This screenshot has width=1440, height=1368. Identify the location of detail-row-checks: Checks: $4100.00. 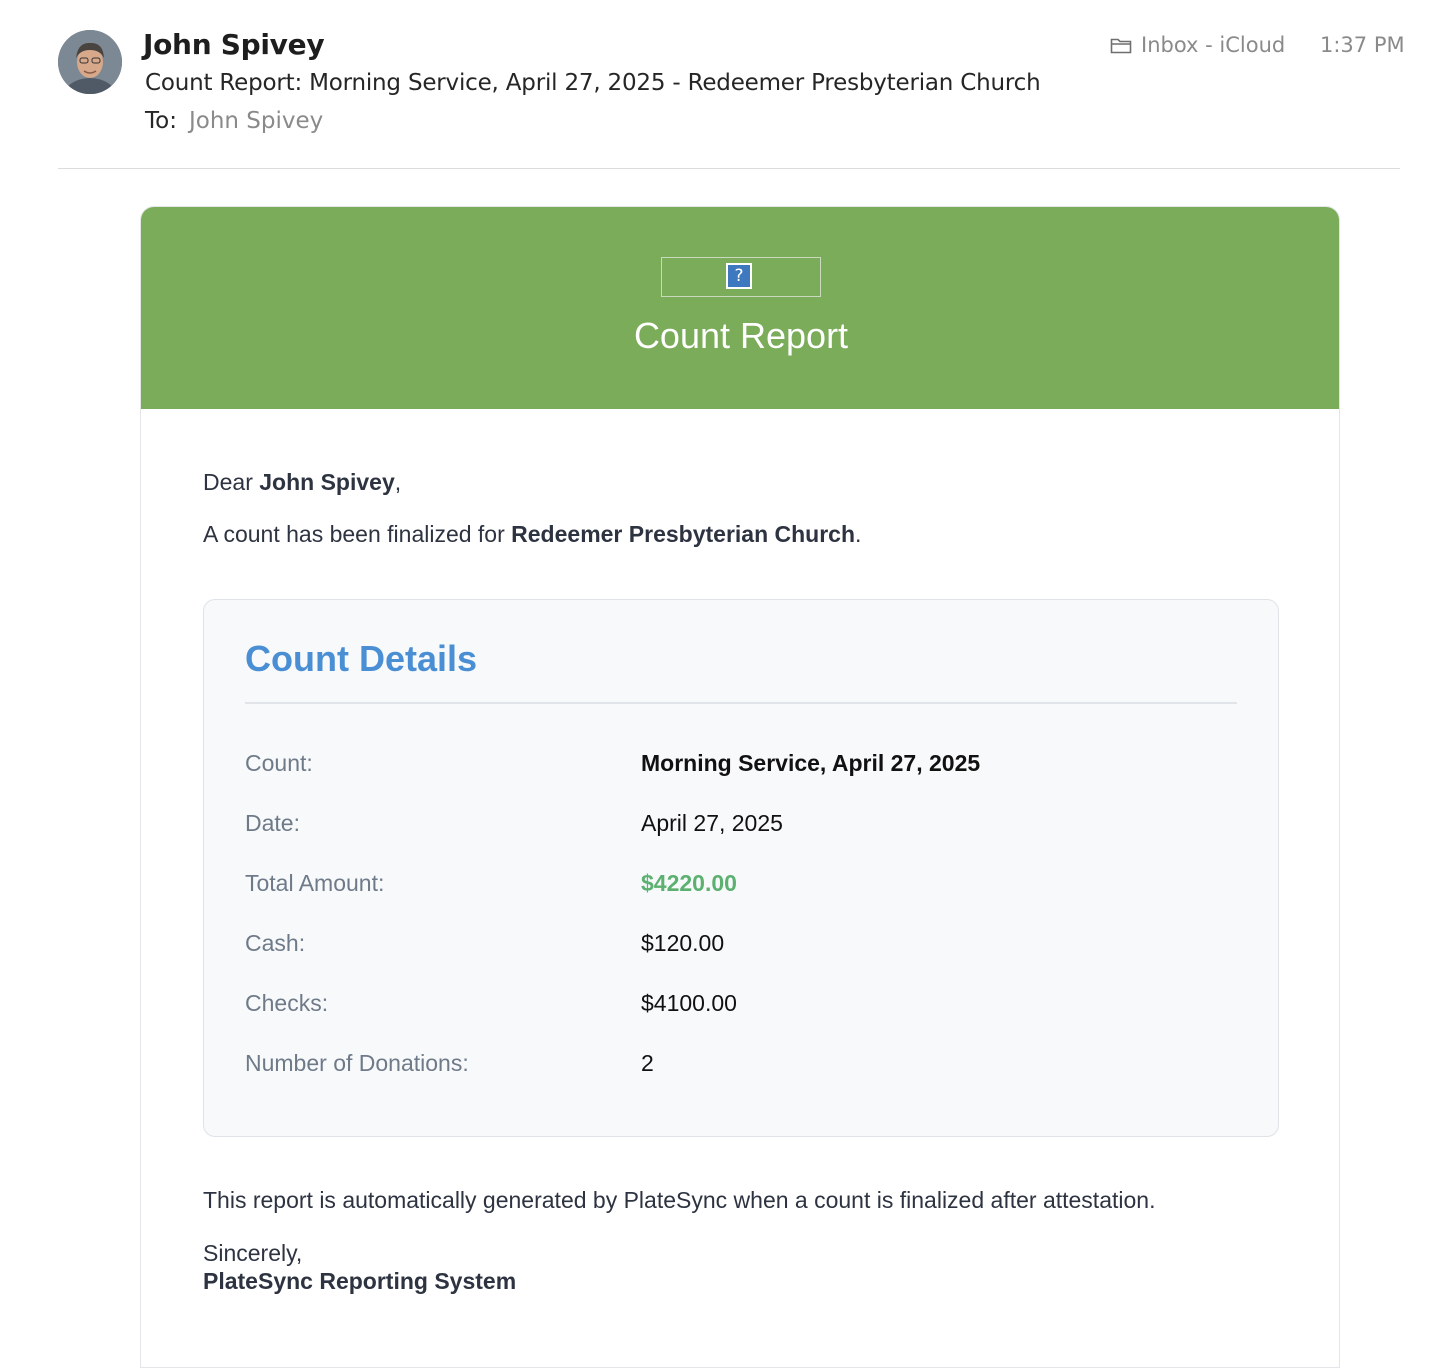
(741, 1010).